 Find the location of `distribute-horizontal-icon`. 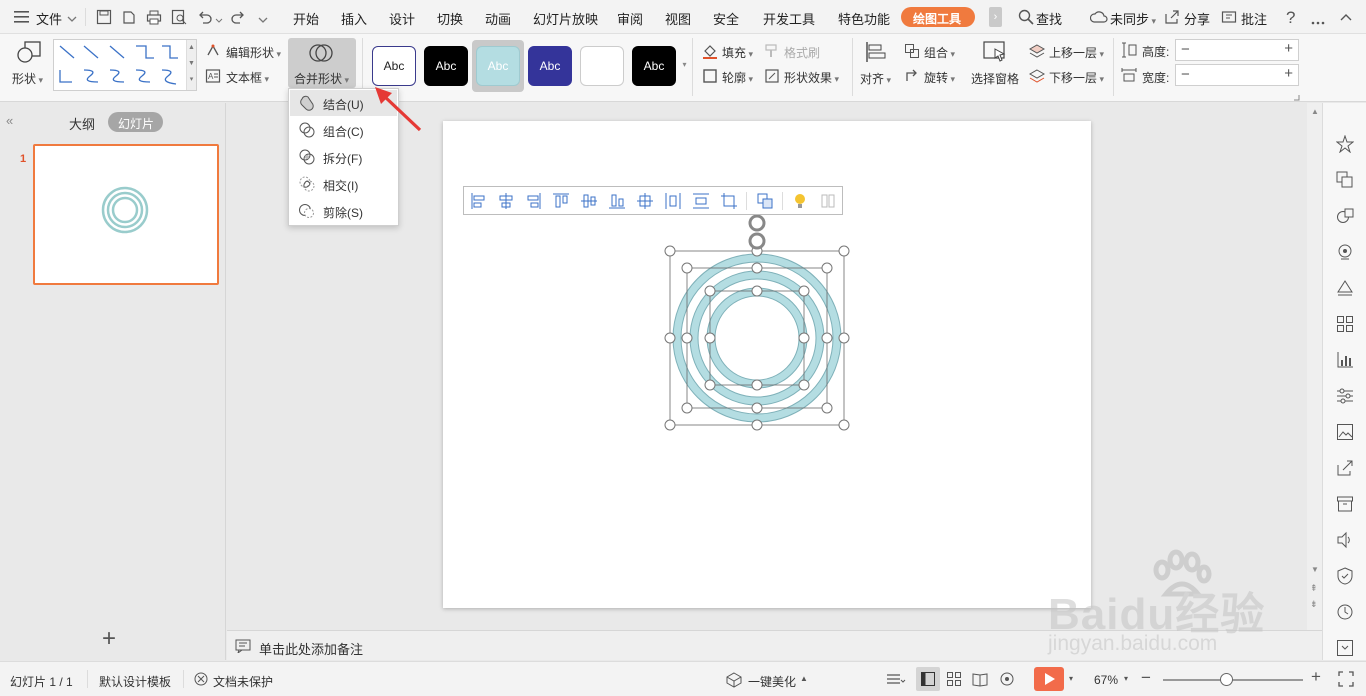

distribute-horizontal-icon is located at coordinates (673, 201).